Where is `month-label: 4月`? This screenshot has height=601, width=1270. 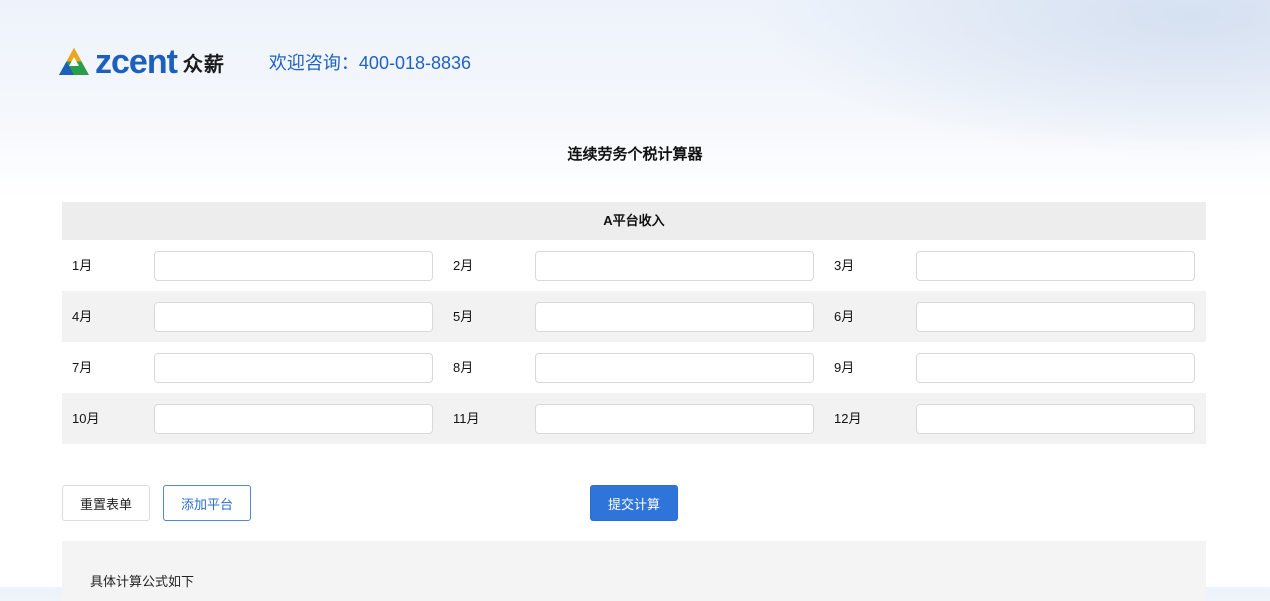
month-label: 4月 is located at coordinates (103, 316).